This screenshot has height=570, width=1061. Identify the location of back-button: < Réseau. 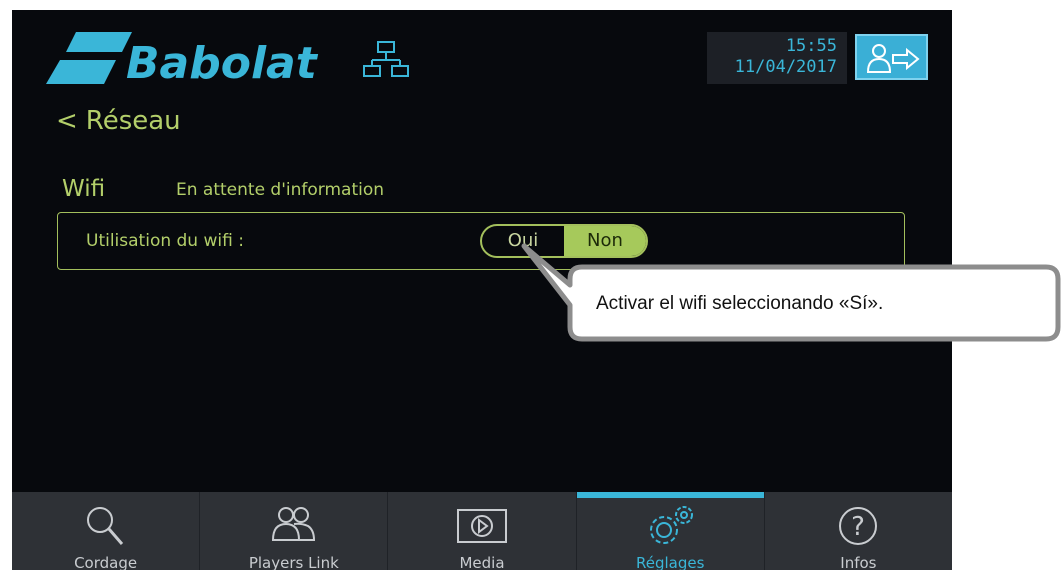
(118, 121).